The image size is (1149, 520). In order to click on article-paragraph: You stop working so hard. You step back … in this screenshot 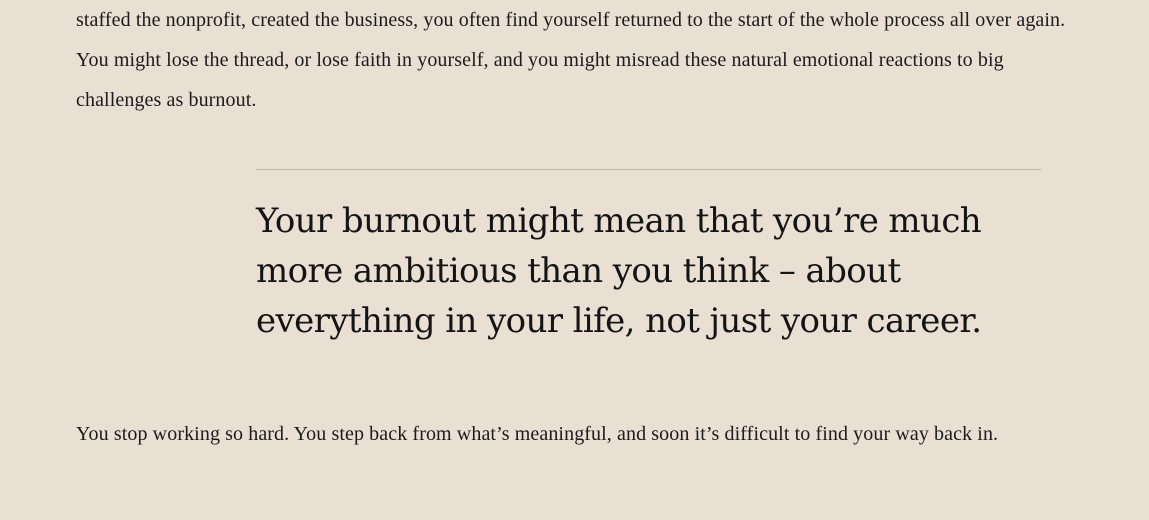, I will do `click(537, 434)`.